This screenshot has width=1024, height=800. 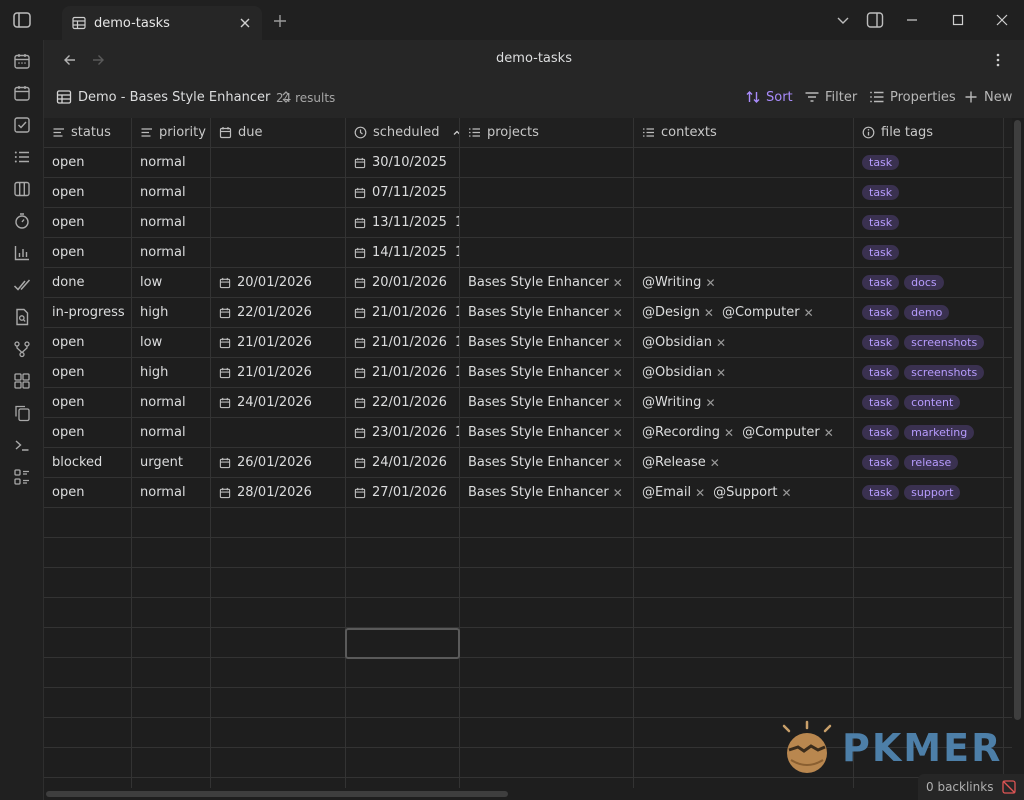 I want to click on calendar-icon, so click(x=22, y=61).